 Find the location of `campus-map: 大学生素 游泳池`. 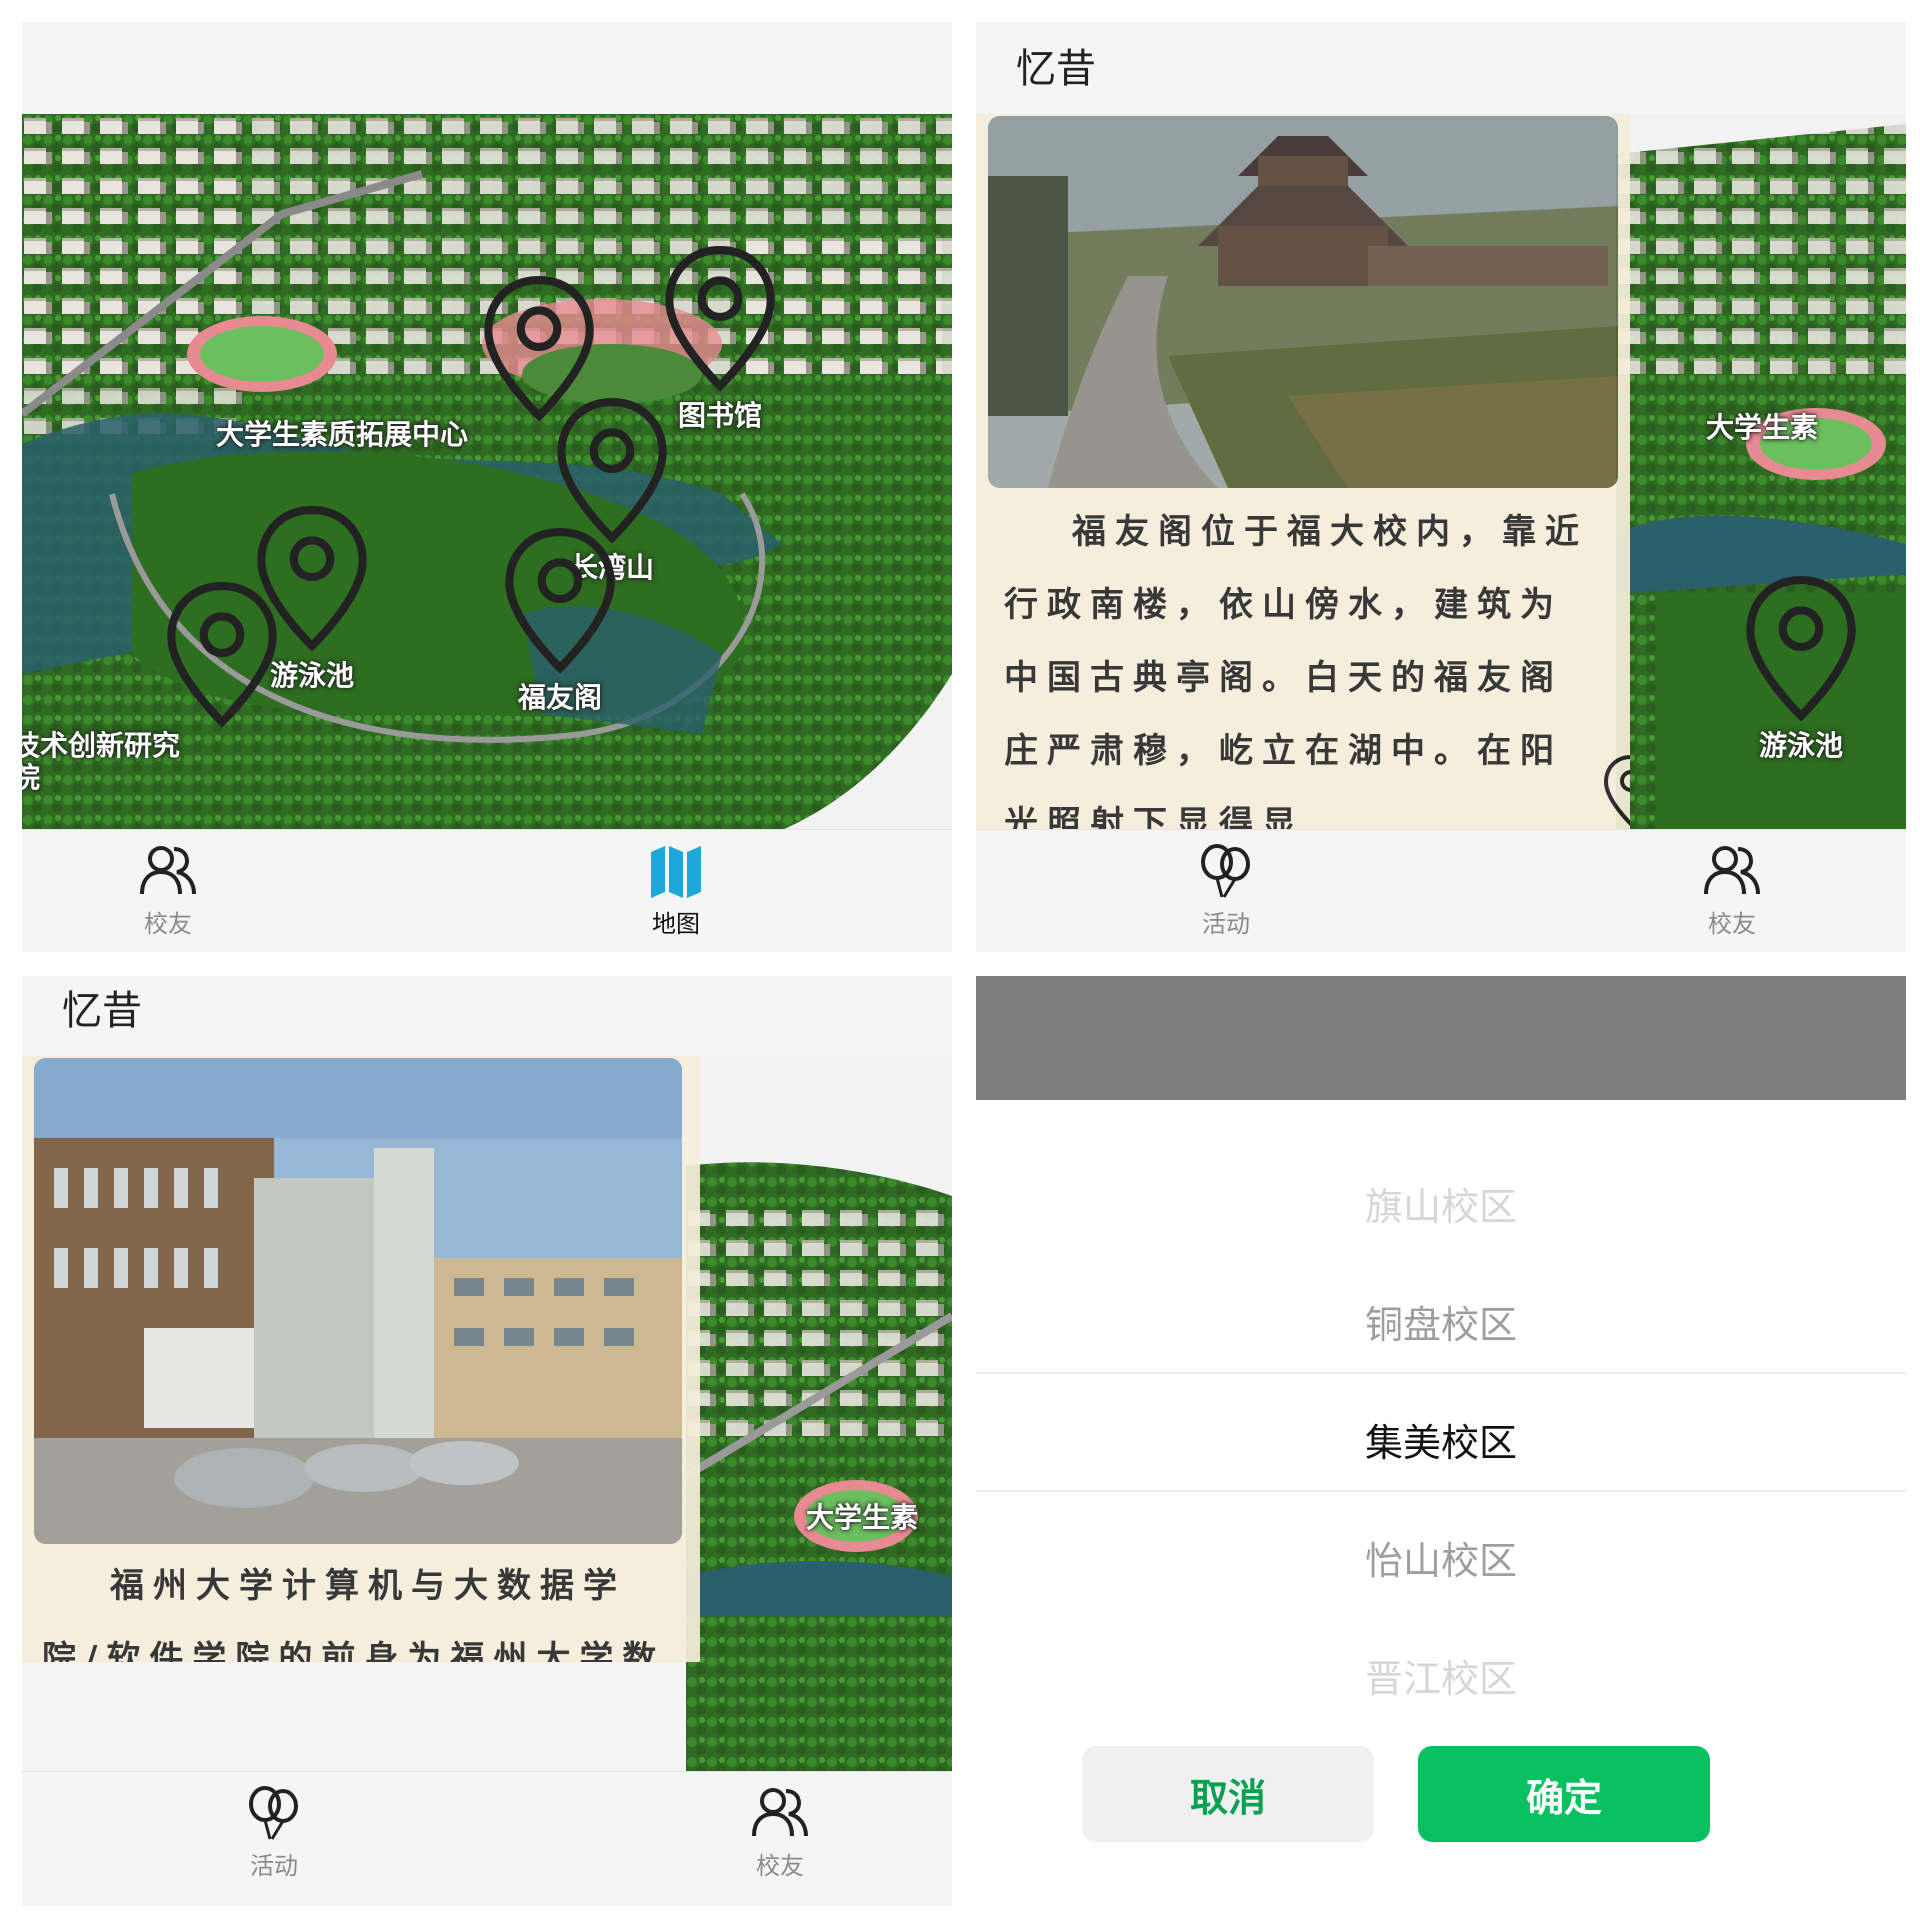

campus-map: 大学生素 游泳池 is located at coordinates (1761, 472).